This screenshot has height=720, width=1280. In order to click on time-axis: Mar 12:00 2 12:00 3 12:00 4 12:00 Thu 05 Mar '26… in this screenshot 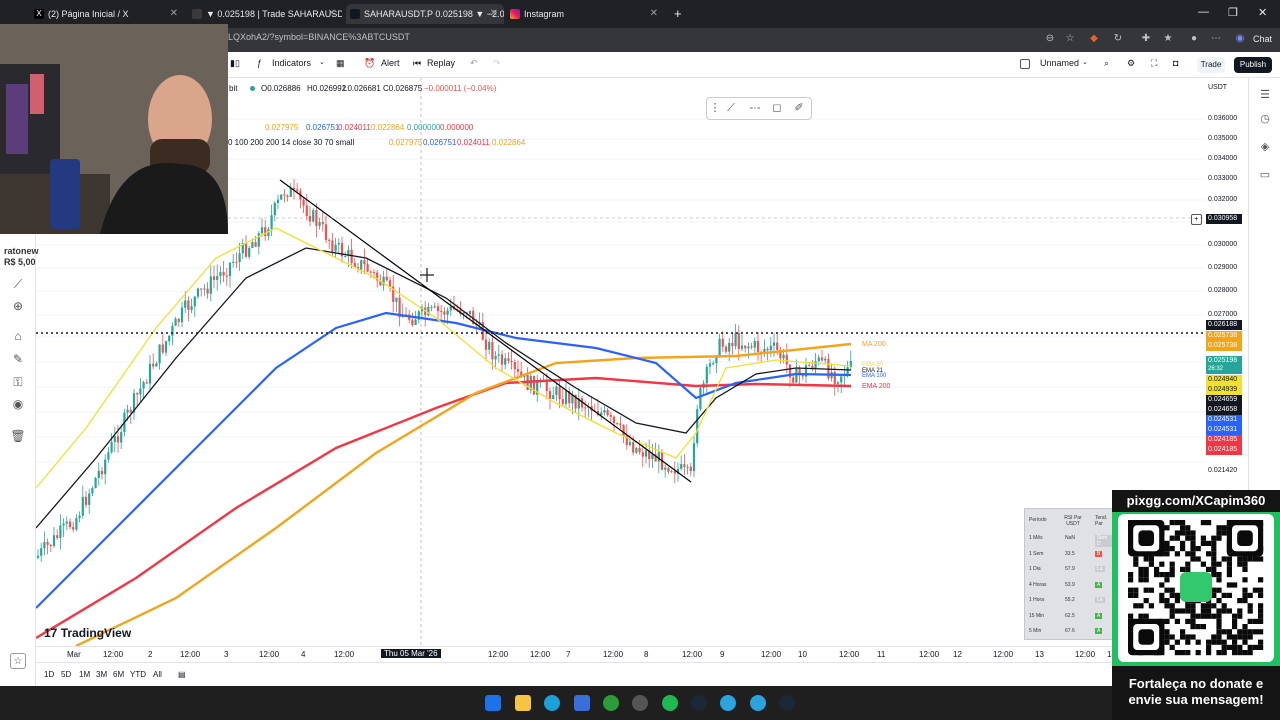, I will do `click(642, 654)`.